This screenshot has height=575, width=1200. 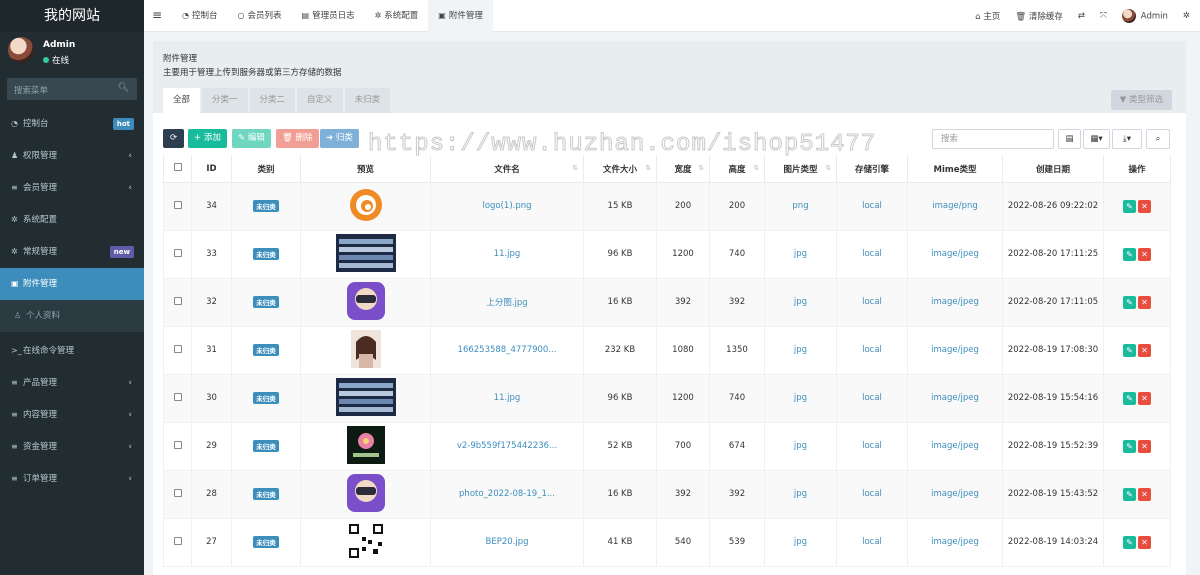 What do you see at coordinates (200, 16) in the screenshot?
I see `tab-dashboard: ◔ 控制台` at bounding box center [200, 16].